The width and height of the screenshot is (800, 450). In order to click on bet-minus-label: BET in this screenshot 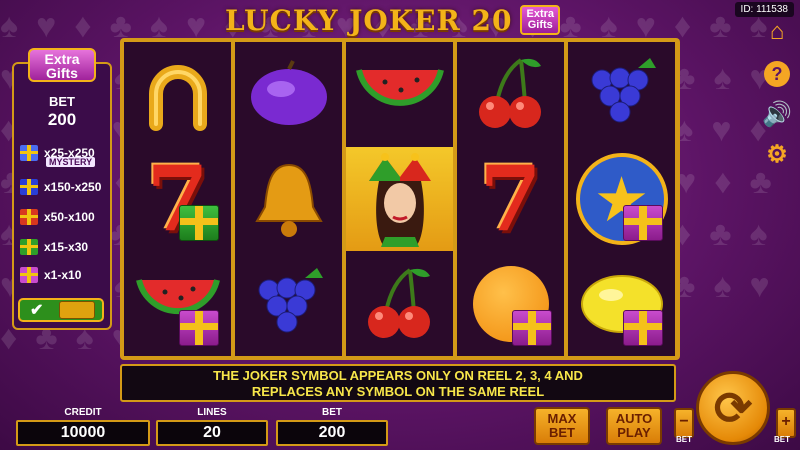, I will do `click(684, 439)`.